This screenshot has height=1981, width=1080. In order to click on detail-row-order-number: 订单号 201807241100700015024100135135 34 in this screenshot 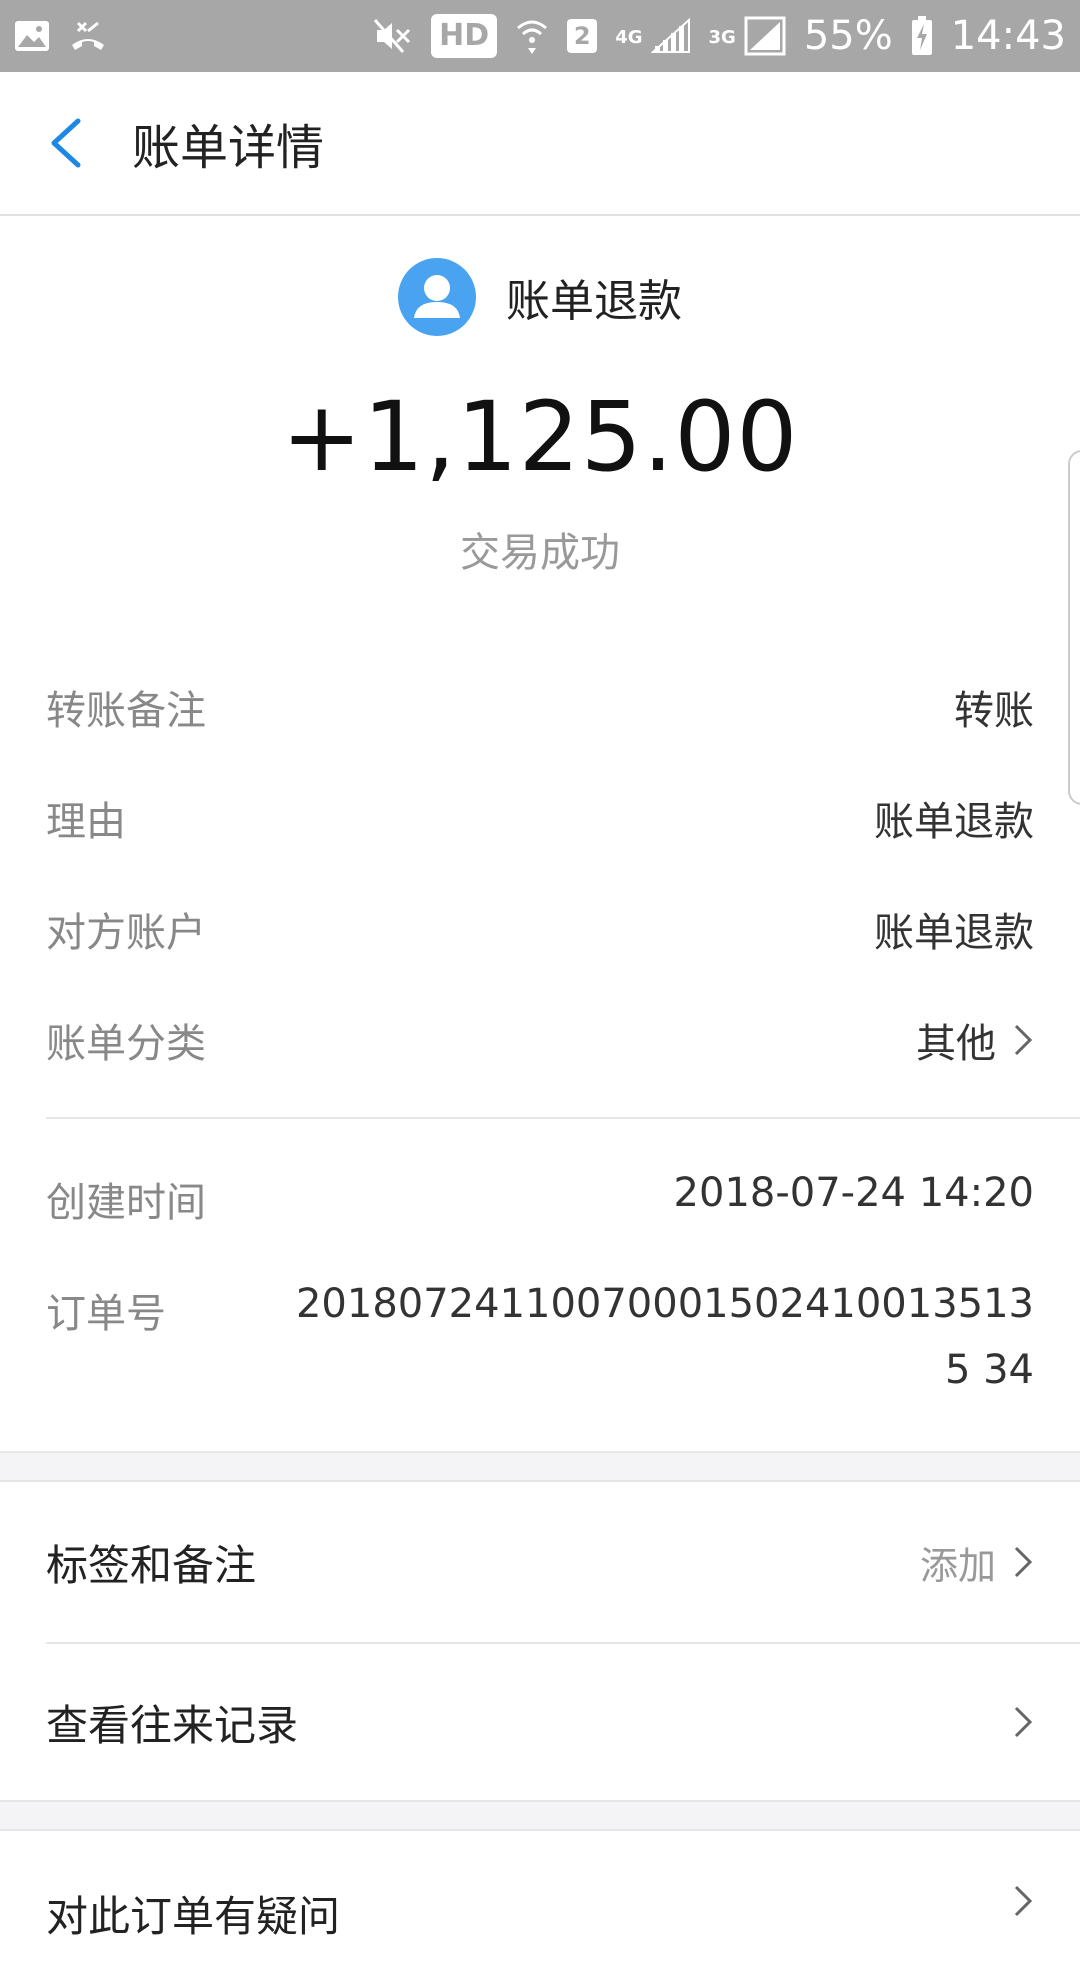, I will do `click(540, 1342)`.